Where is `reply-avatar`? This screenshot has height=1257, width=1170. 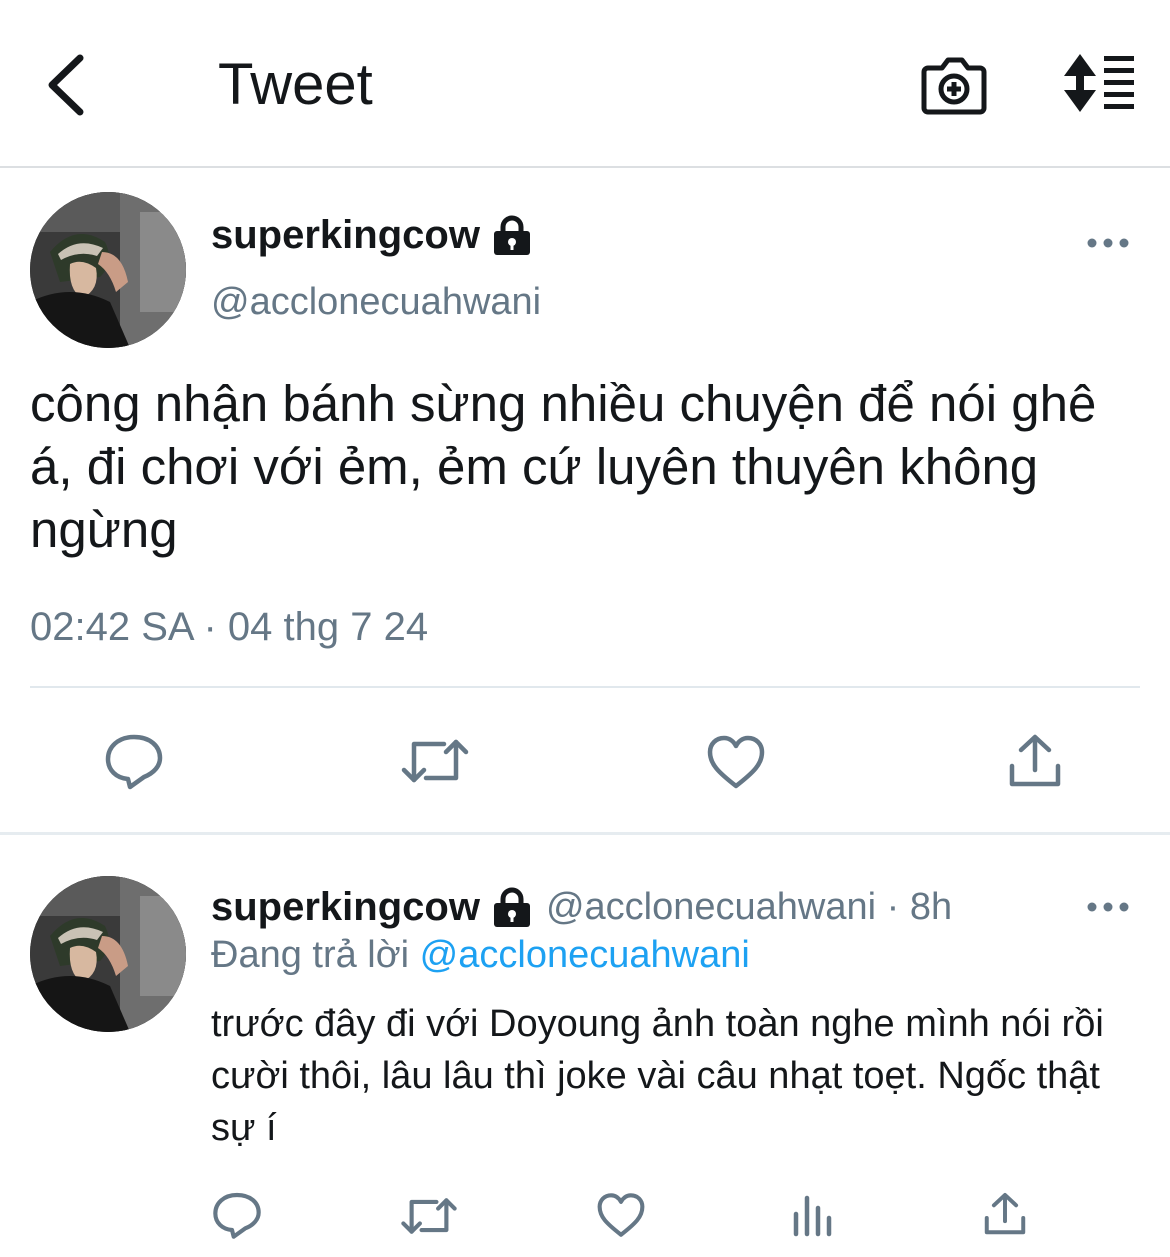
reply-avatar is located at coordinates (108, 954).